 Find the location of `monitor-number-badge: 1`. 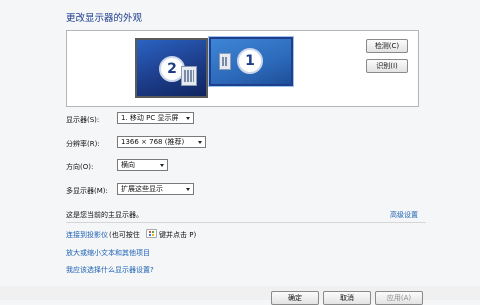

monitor-number-badge: 1 is located at coordinates (250, 61).